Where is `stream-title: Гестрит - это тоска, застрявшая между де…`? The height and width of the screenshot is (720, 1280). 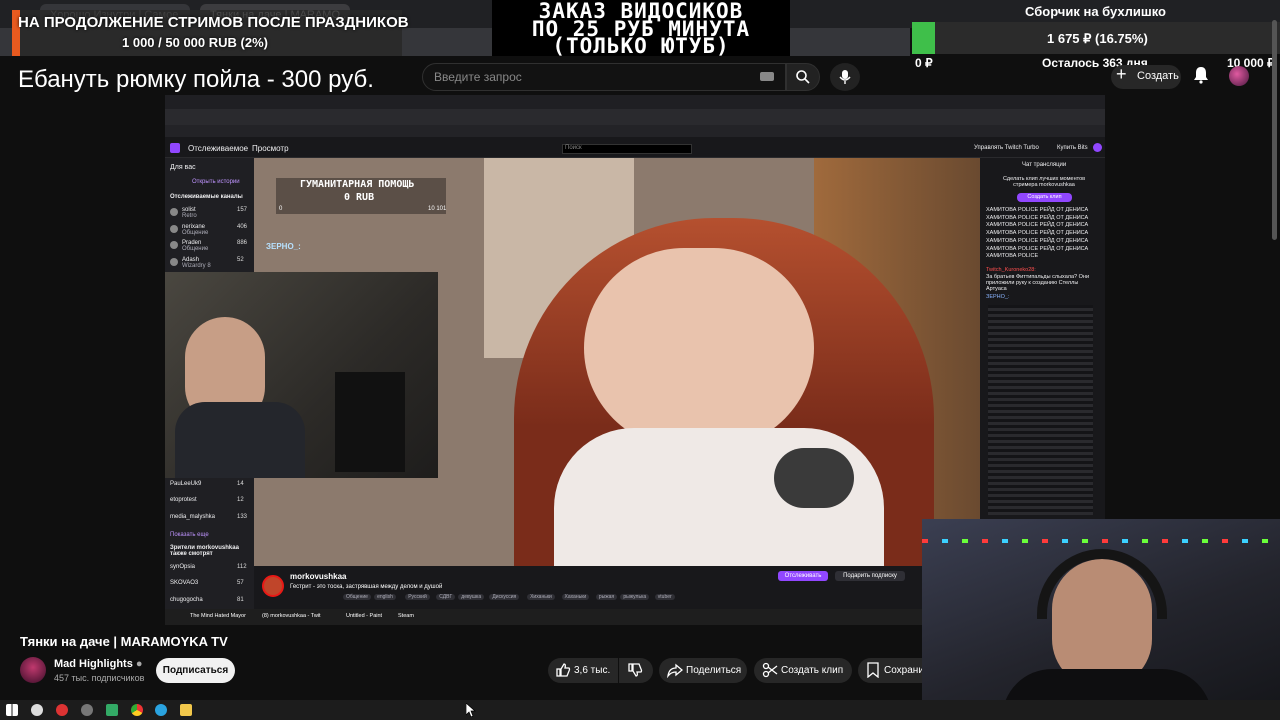
stream-title: Гестрит - это тоска, застрявшая между де… is located at coordinates (366, 587).